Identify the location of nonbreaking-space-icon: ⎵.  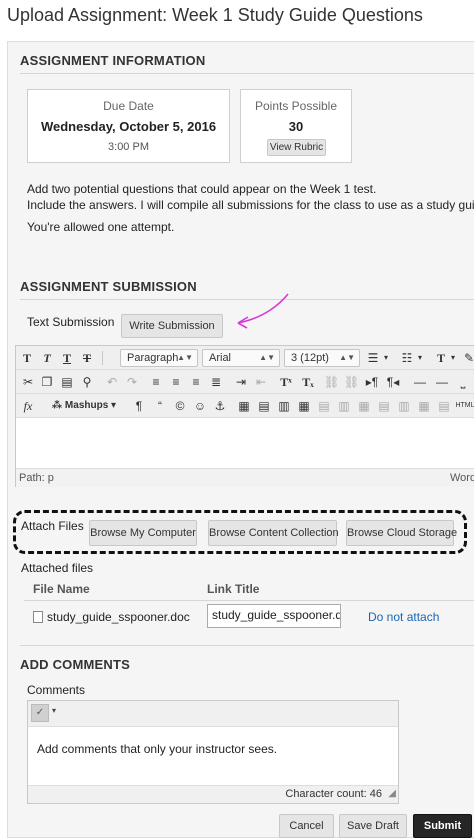
(463, 382).